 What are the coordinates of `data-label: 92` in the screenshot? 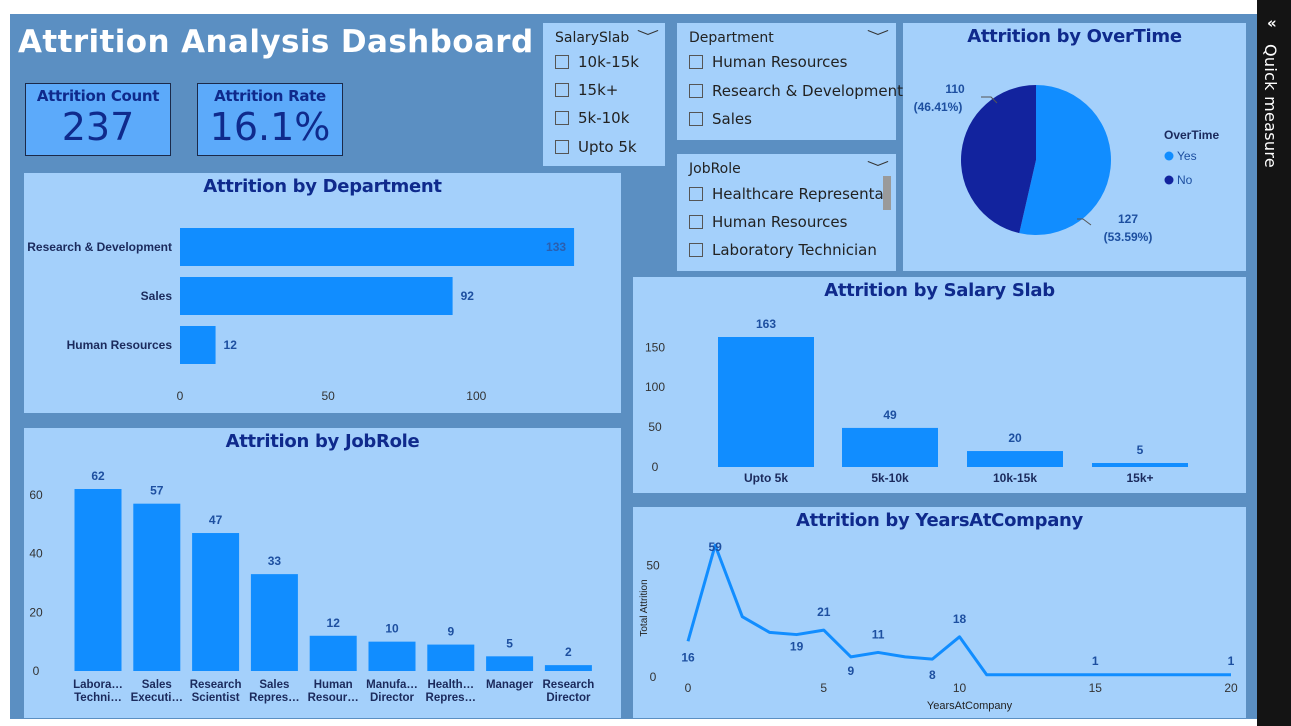 It's located at (468, 296).